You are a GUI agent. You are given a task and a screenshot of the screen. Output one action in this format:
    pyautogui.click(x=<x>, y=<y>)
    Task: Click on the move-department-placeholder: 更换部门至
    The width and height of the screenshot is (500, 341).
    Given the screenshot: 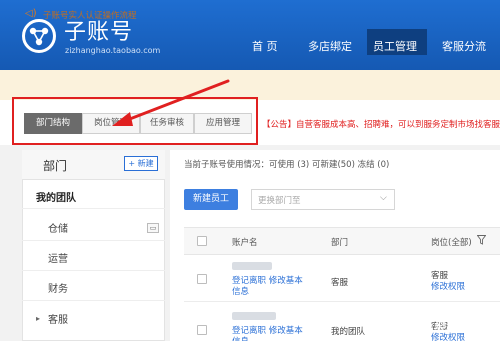 What is the action you would take?
    pyautogui.click(x=279, y=201)
    